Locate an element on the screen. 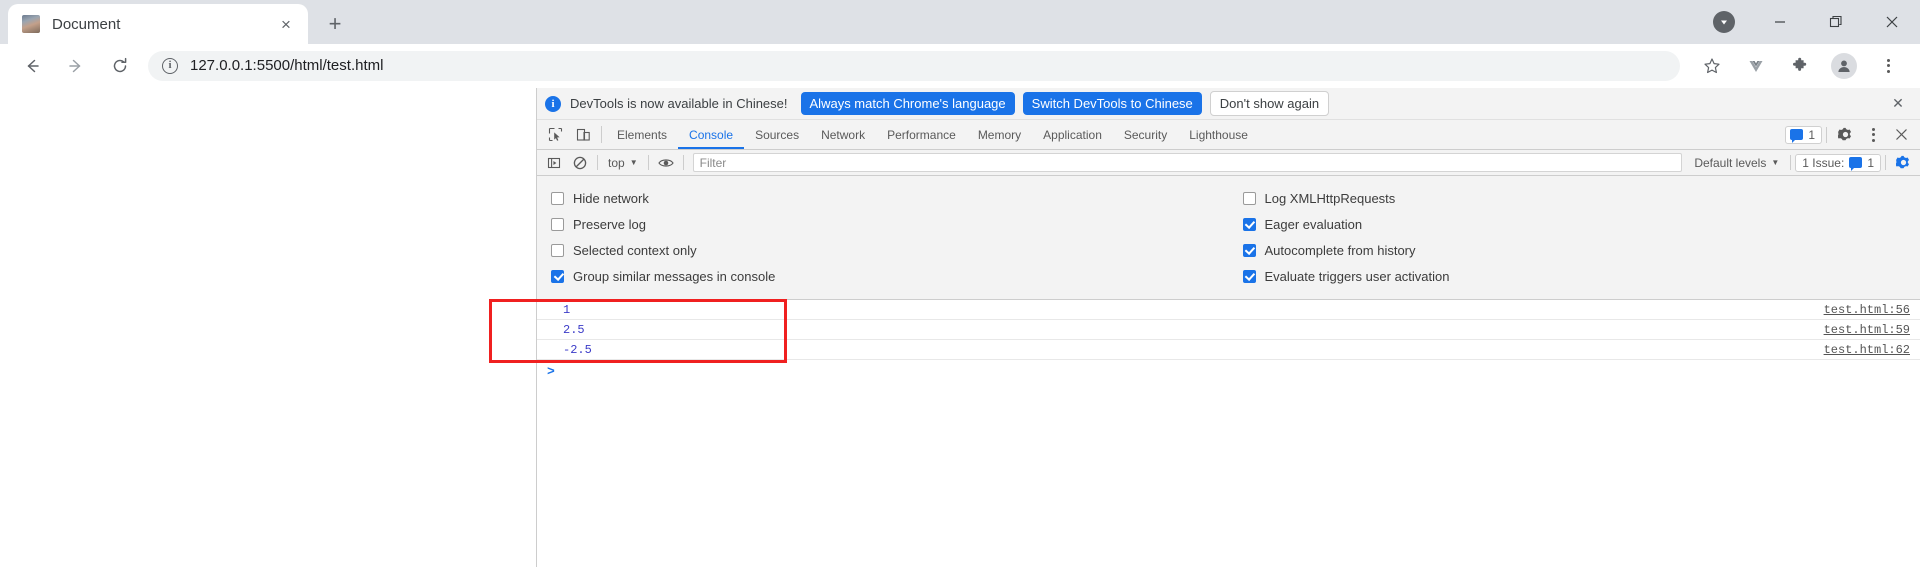 This screenshot has width=1920, height=567. download-icon is located at coordinates (1724, 22).